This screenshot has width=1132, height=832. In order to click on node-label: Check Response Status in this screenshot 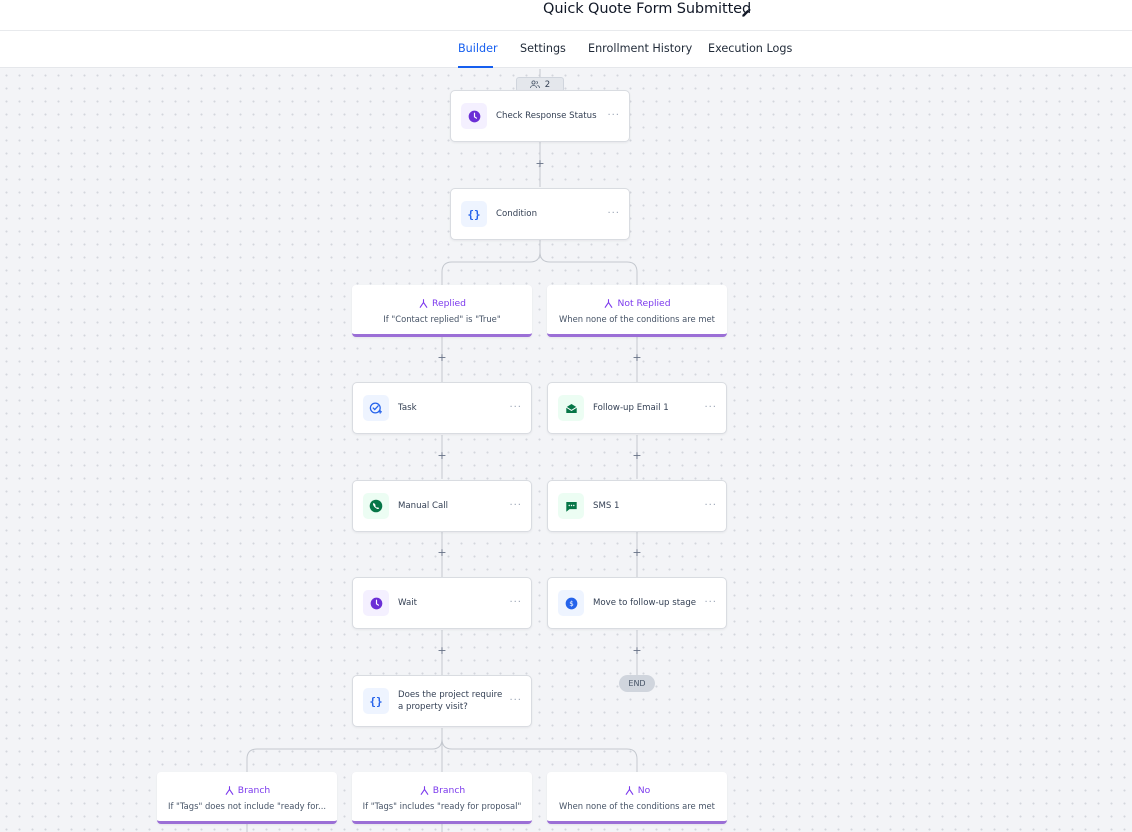, I will do `click(546, 116)`.